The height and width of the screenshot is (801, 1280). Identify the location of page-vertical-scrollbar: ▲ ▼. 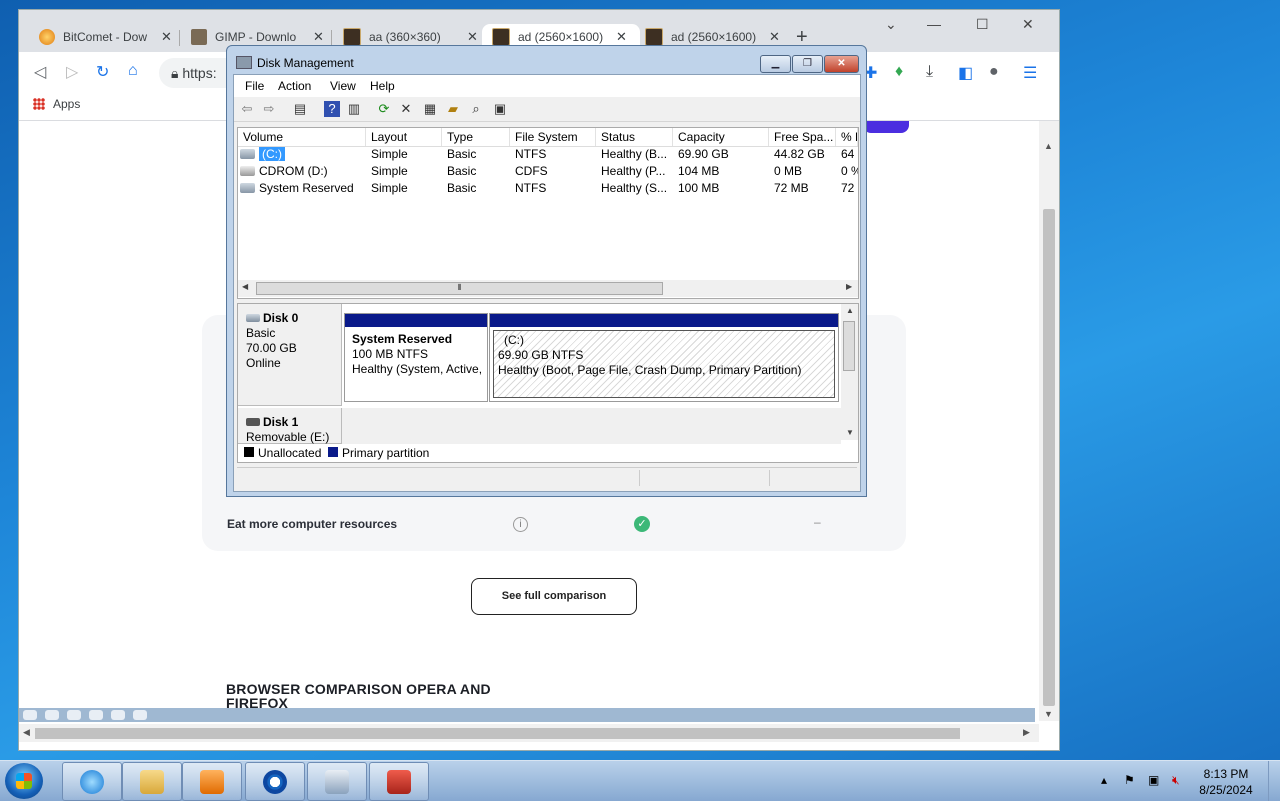
(1049, 421).